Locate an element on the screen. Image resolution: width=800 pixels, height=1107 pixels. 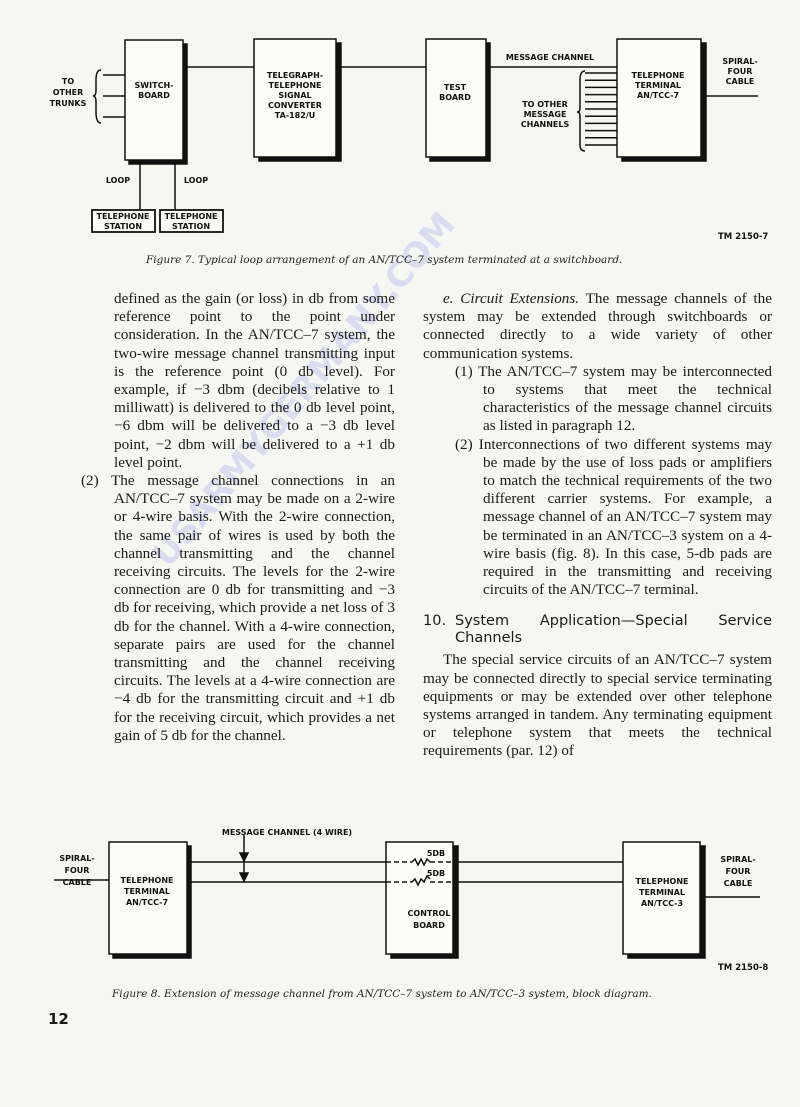
other-trunks-label: TO OTHER TRUNKS is located at coordinates (68, 92).